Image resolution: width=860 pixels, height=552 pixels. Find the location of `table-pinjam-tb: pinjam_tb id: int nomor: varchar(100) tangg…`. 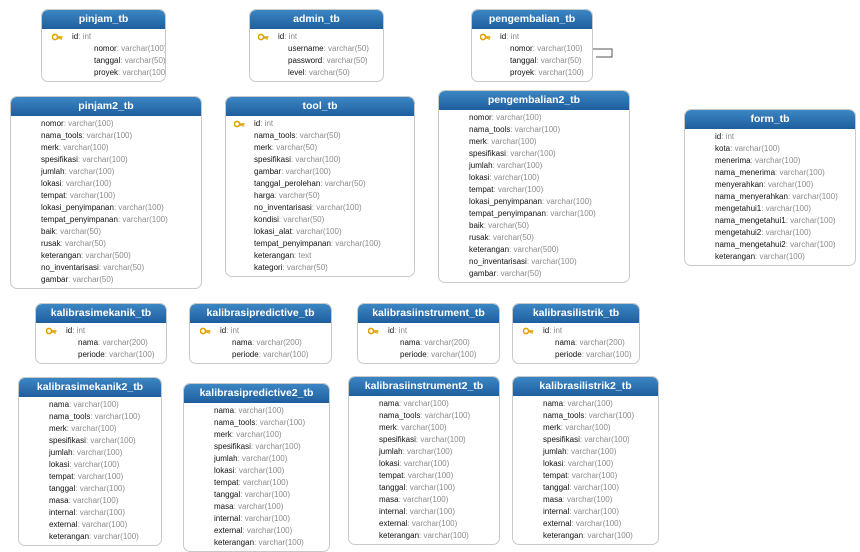

table-pinjam-tb: pinjam_tb id: int nomor: varchar(100) tangg… is located at coordinates (103, 45).